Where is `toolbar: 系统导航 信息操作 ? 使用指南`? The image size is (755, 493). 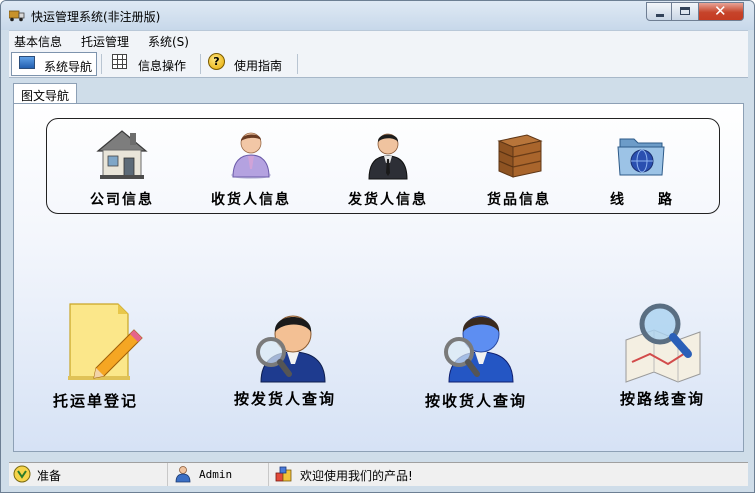 toolbar: 系统导航 信息操作 ? 使用指南 is located at coordinates (378, 64).